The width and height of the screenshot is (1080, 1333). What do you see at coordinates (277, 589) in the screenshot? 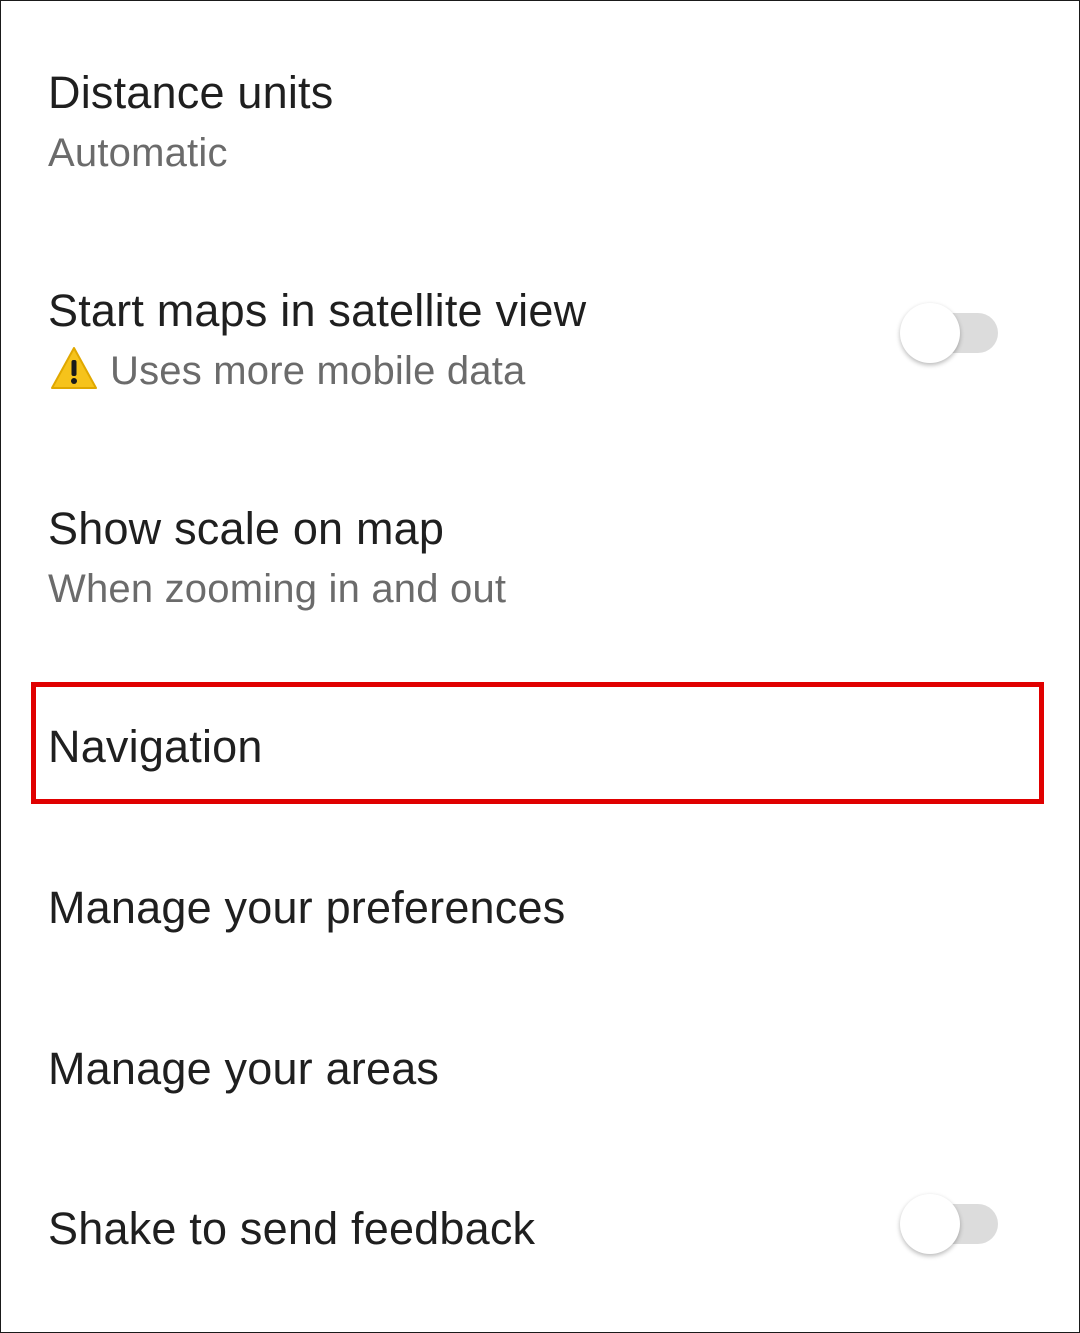
I see `show-scale-value: When zooming in and out` at bounding box center [277, 589].